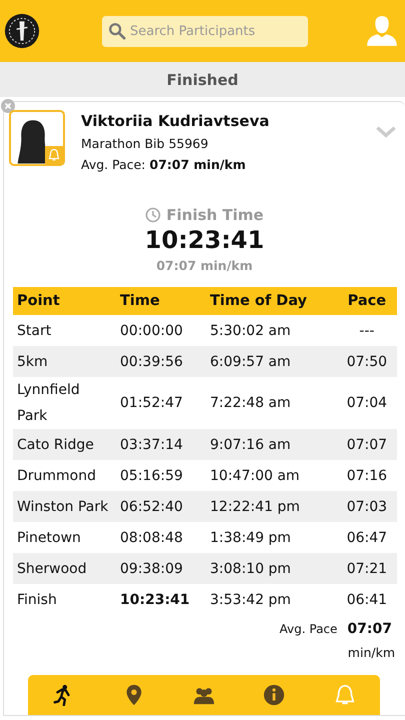 The image size is (405, 720). I want to click on table-cell: 7:22:48 am, so click(250, 403).